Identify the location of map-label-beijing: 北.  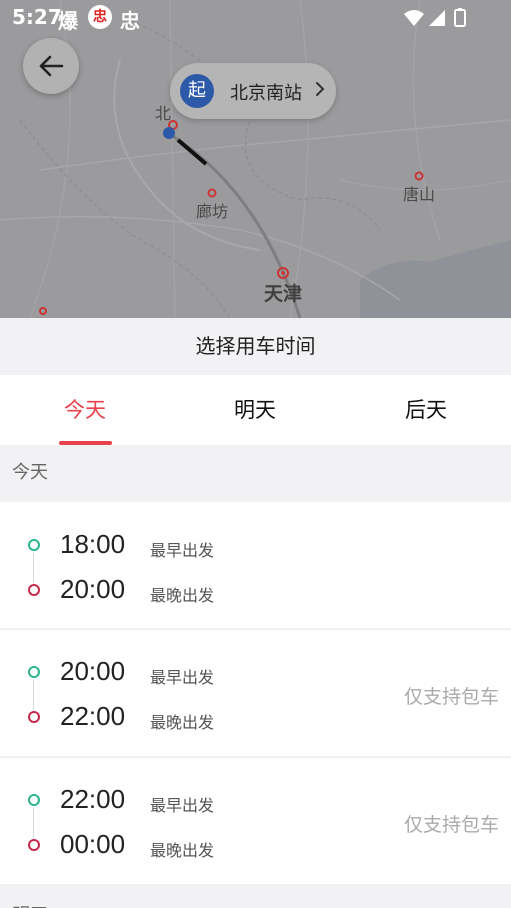
(163, 113).